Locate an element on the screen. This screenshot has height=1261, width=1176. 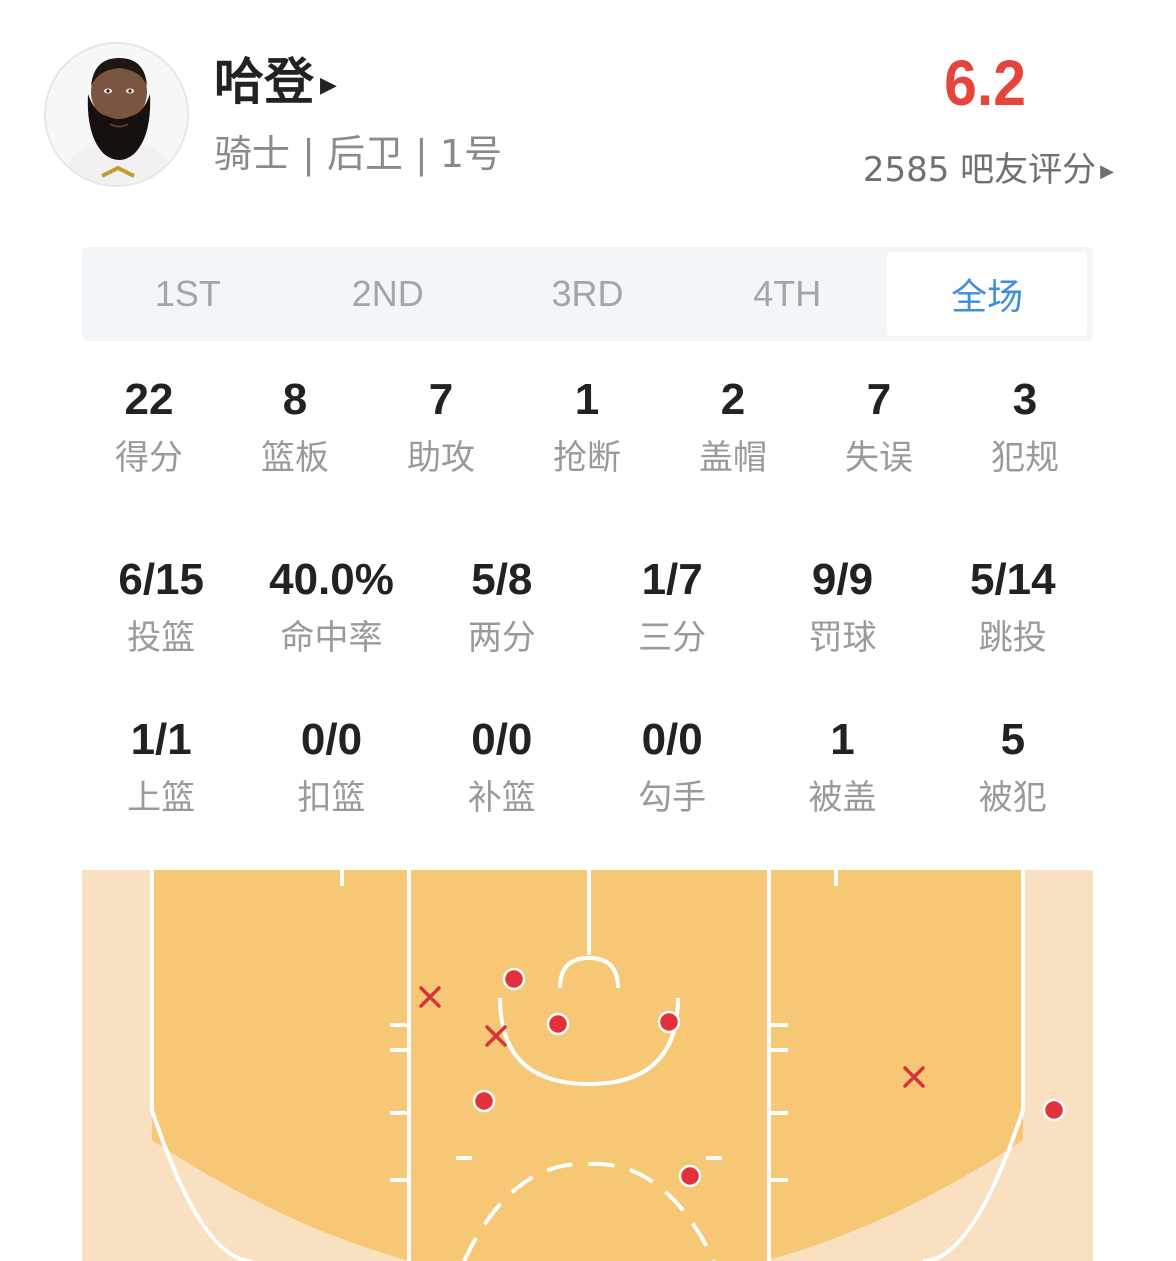
stat-value: 9/9 is located at coordinates (842, 579).